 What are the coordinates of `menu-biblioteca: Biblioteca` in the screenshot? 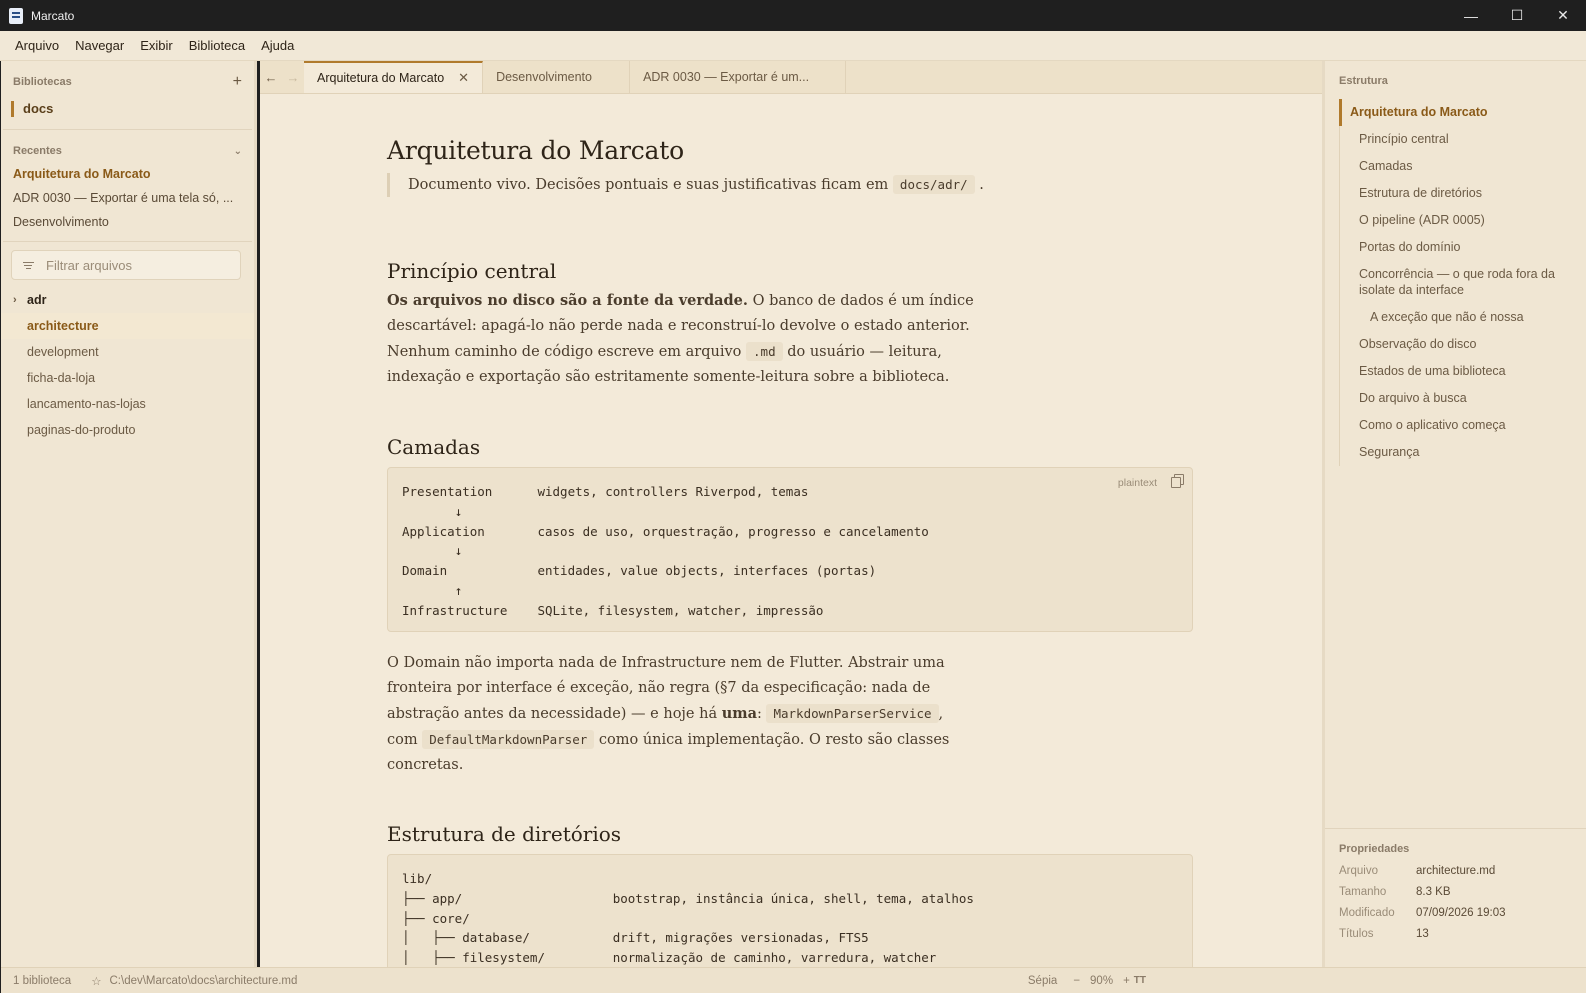 It's located at (217, 45).